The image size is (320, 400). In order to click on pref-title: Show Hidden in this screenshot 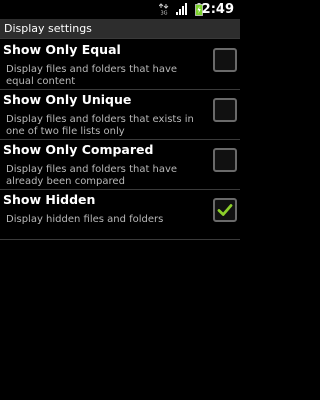, I will do `click(49, 199)`.